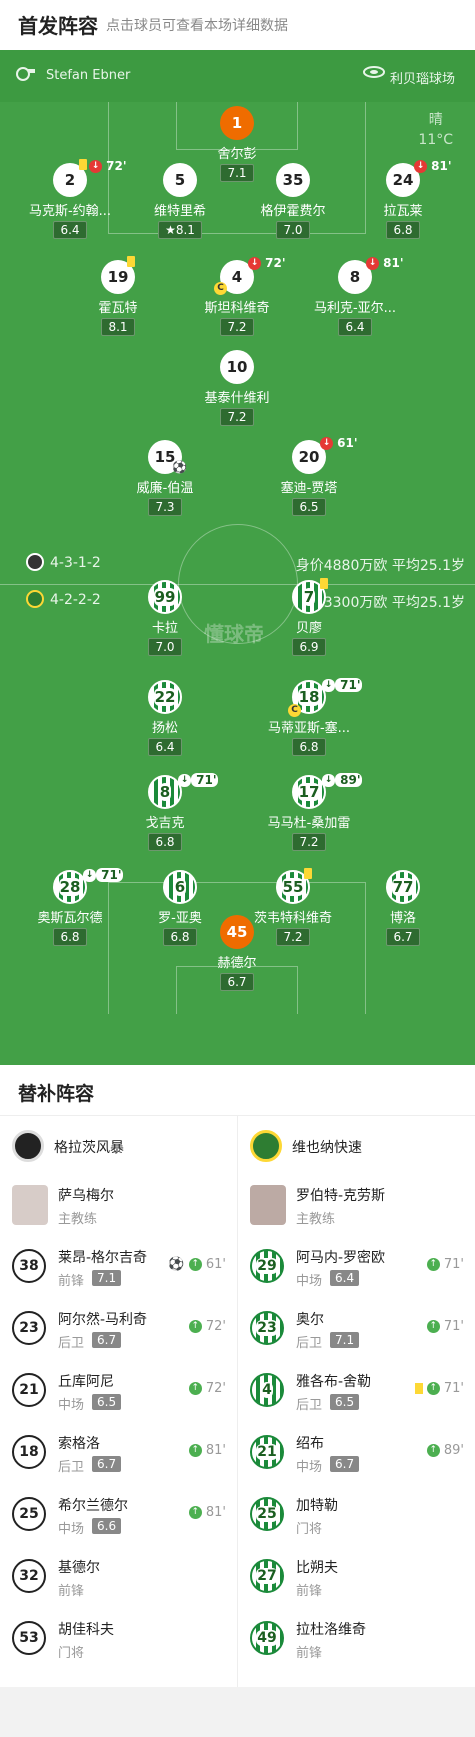  What do you see at coordinates (118, 296) in the screenshot?
I see `home-player: 19 霍瓦特 8.1` at bounding box center [118, 296].